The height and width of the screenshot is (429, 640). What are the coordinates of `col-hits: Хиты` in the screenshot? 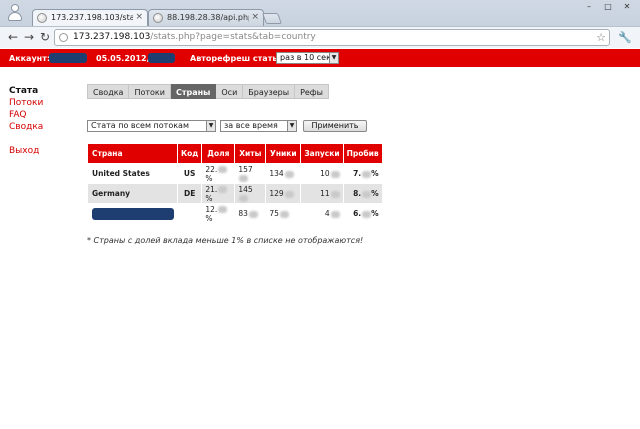 It's located at (250, 153).